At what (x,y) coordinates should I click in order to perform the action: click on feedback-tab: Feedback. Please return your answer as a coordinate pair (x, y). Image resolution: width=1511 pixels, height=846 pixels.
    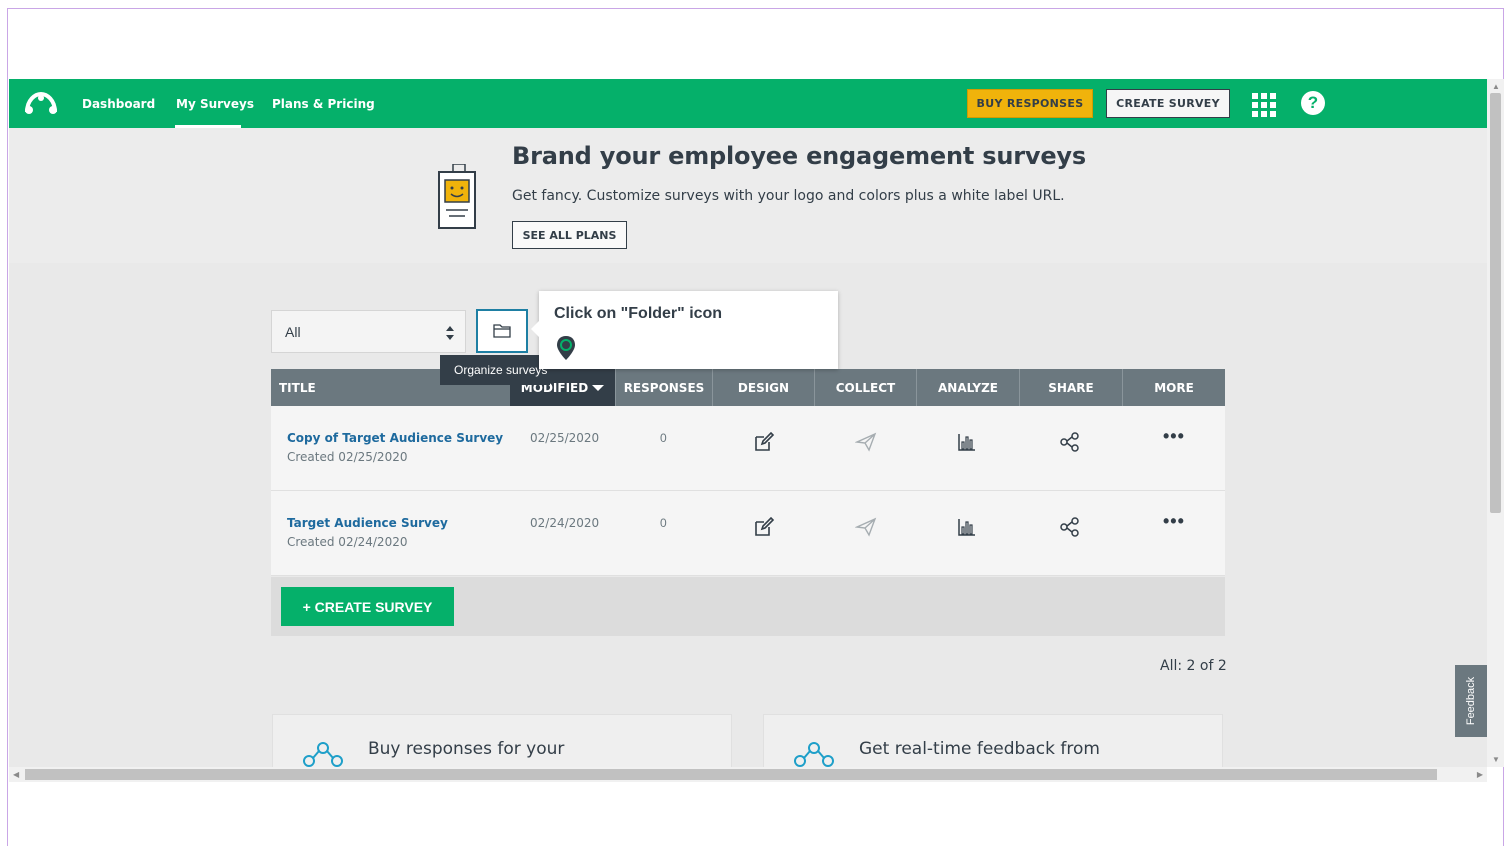
    Looking at the image, I should click on (1471, 701).